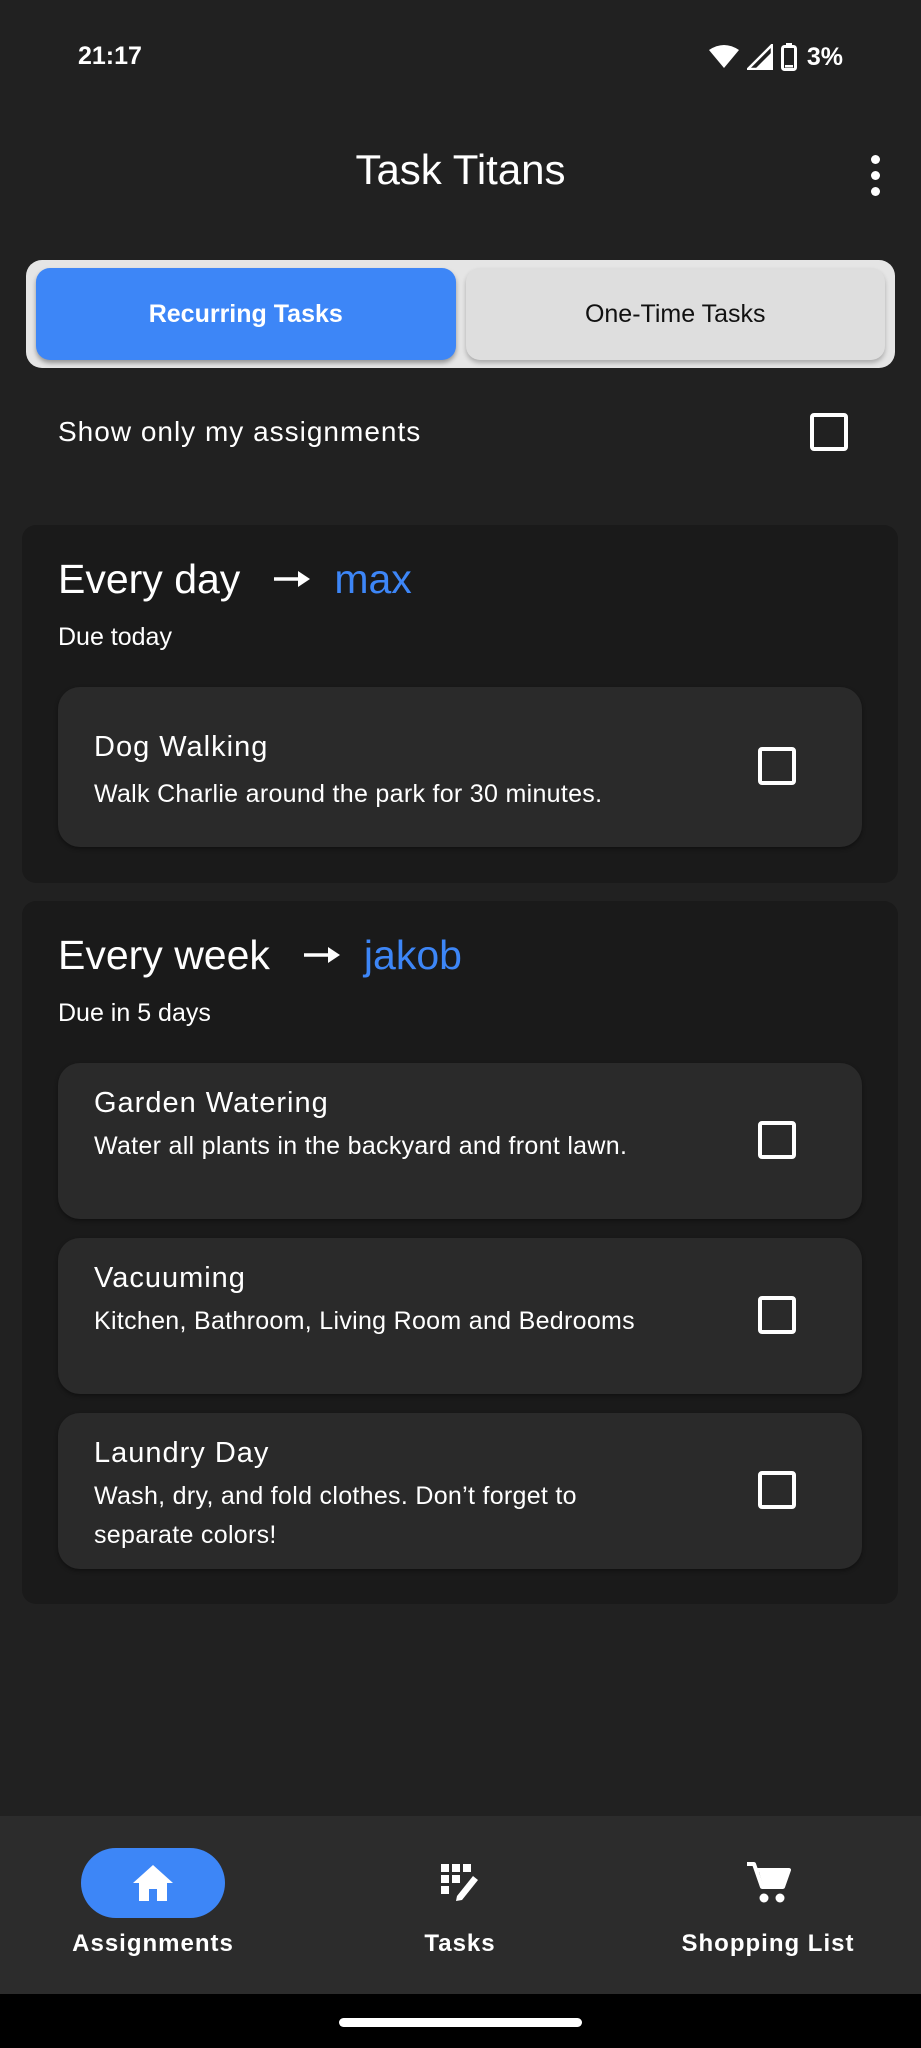  I want to click on group-assignee: max, so click(373, 578).